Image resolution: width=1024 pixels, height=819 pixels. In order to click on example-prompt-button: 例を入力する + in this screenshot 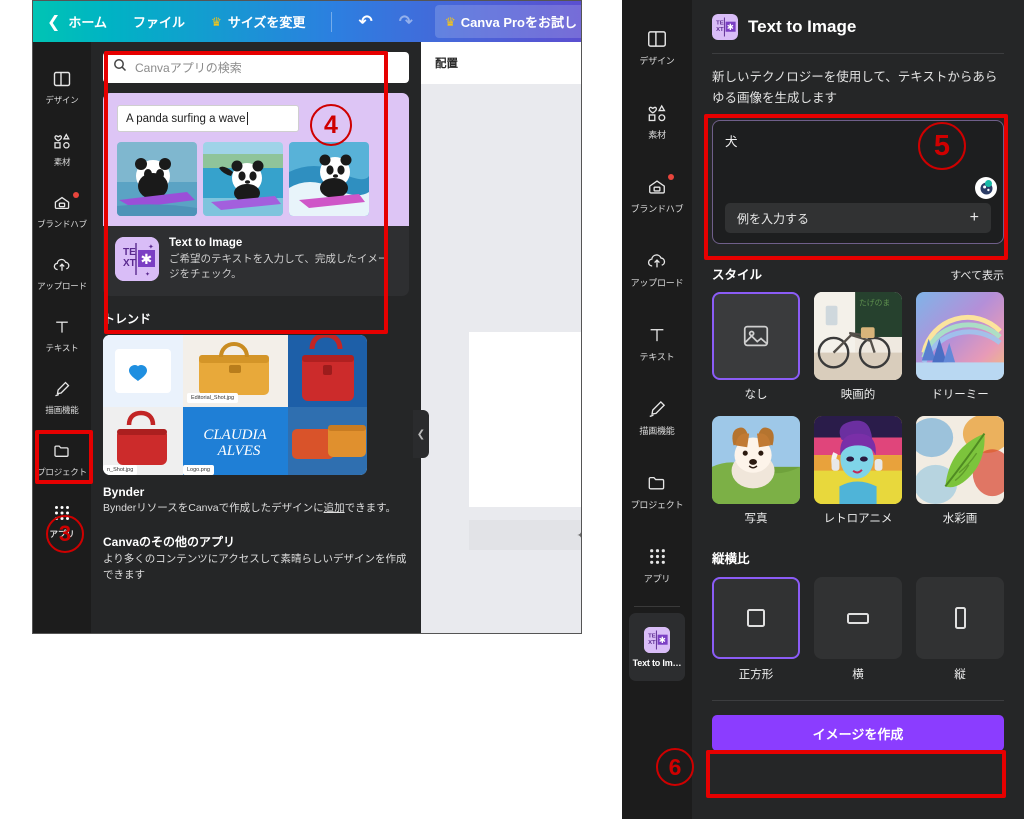, I will do `click(858, 218)`.